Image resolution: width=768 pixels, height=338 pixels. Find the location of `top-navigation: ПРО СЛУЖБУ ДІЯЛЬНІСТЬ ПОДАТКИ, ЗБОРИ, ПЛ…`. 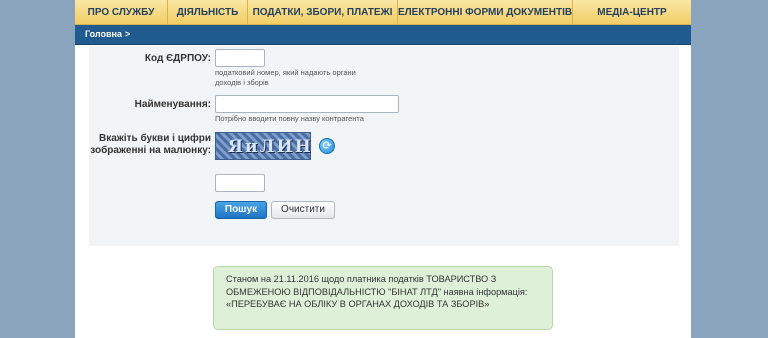

top-navigation: ПРО СЛУЖБУ ДІЯЛЬНІСТЬ ПОДАТКИ, ЗБОРИ, ПЛ… is located at coordinates (383, 12).